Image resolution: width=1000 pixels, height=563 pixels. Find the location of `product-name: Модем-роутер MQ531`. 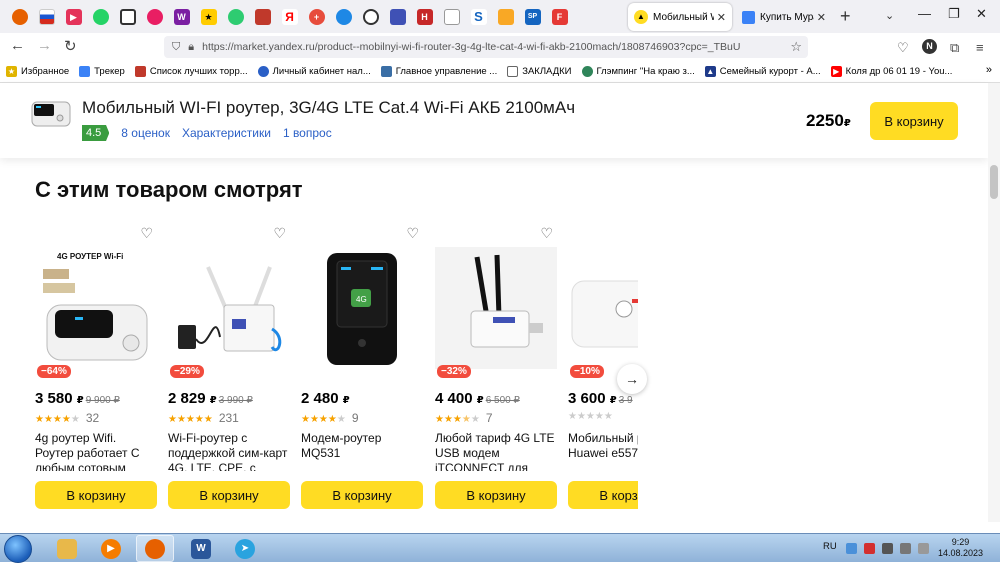

product-name: Модем-роутер MQ531 is located at coordinates (362, 451).